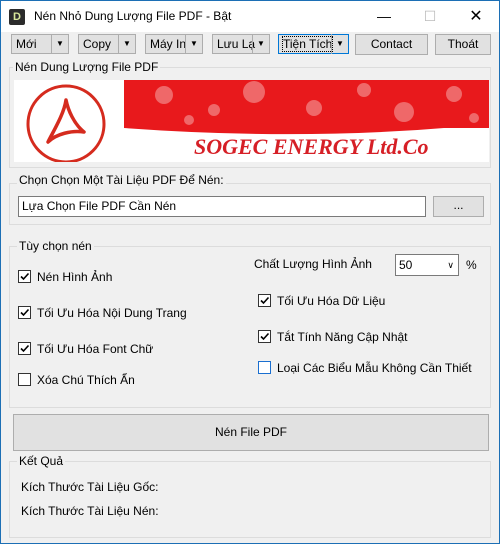  I want to click on copy-label: Copy, so click(97, 44).